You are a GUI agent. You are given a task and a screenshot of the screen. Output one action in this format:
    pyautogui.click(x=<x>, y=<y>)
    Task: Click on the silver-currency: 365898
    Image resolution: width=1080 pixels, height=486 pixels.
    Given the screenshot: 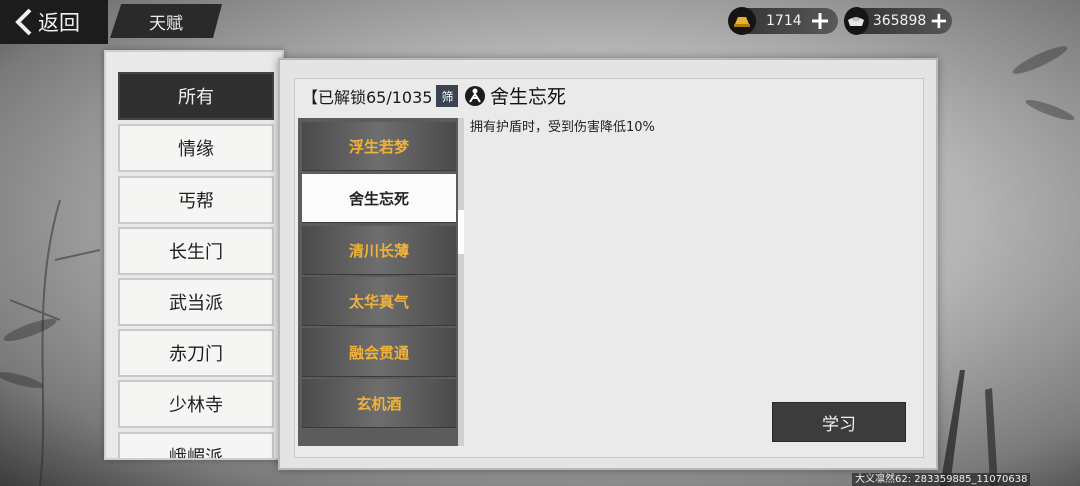 What is the action you would take?
    pyautogui.click(x=898, y=21)
    